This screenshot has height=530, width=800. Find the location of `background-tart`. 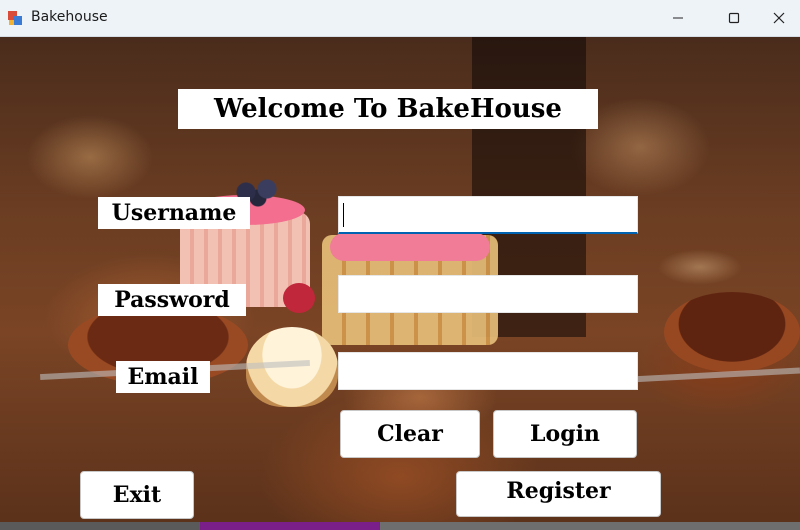

background-tart is located at coordinates (732, 332).